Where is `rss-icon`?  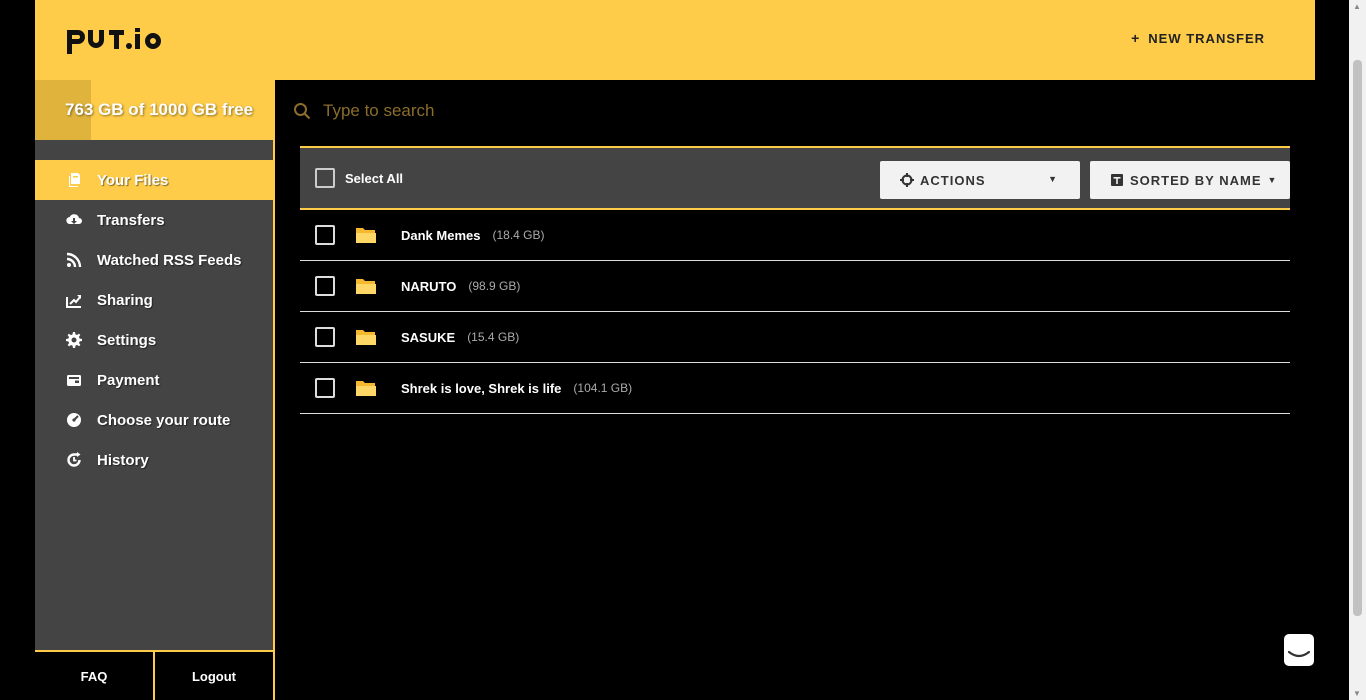 rss-icon is located at coordinates (74, 260).